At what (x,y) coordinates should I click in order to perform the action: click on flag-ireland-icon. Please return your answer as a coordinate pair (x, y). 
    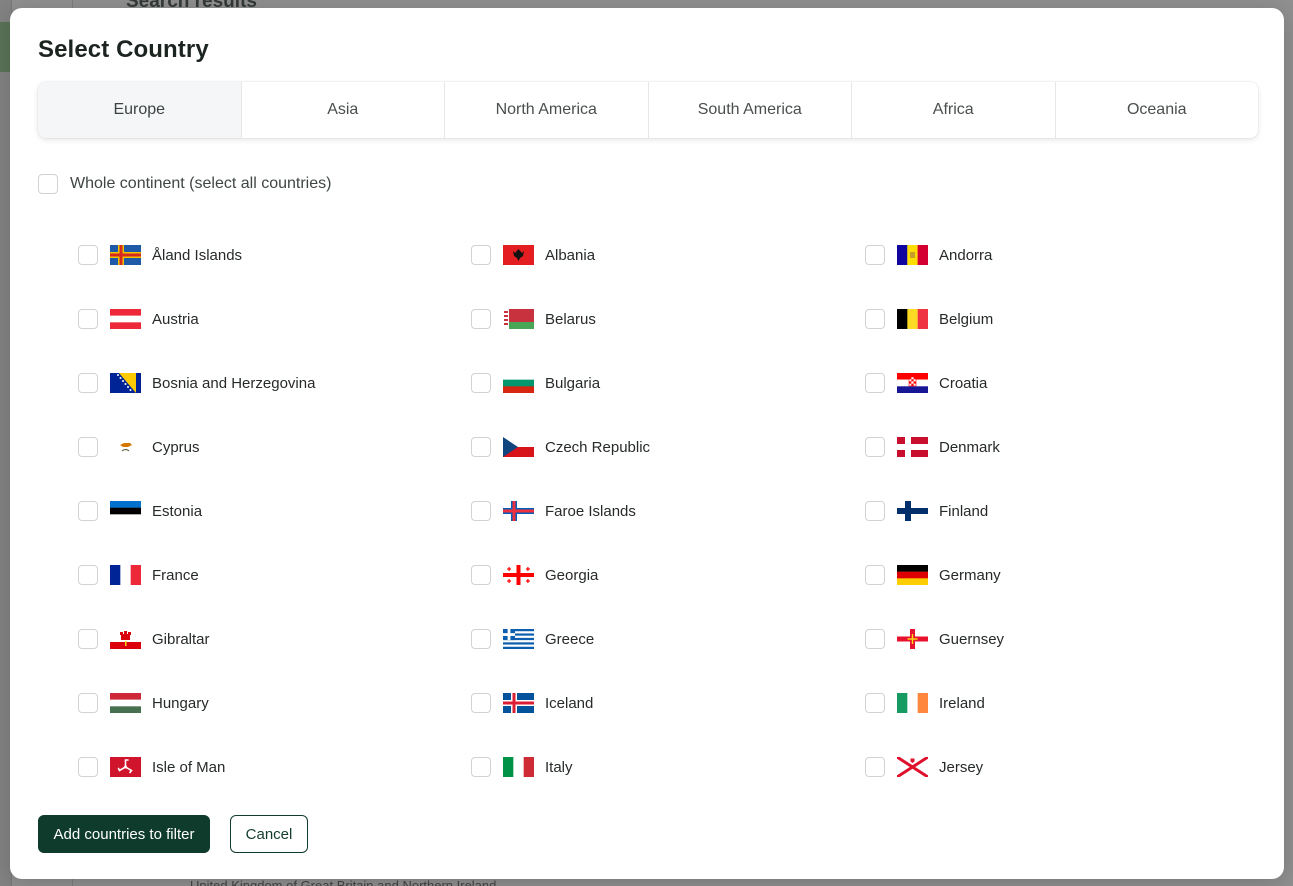
    Looking at the image, I should click on (912, 703).